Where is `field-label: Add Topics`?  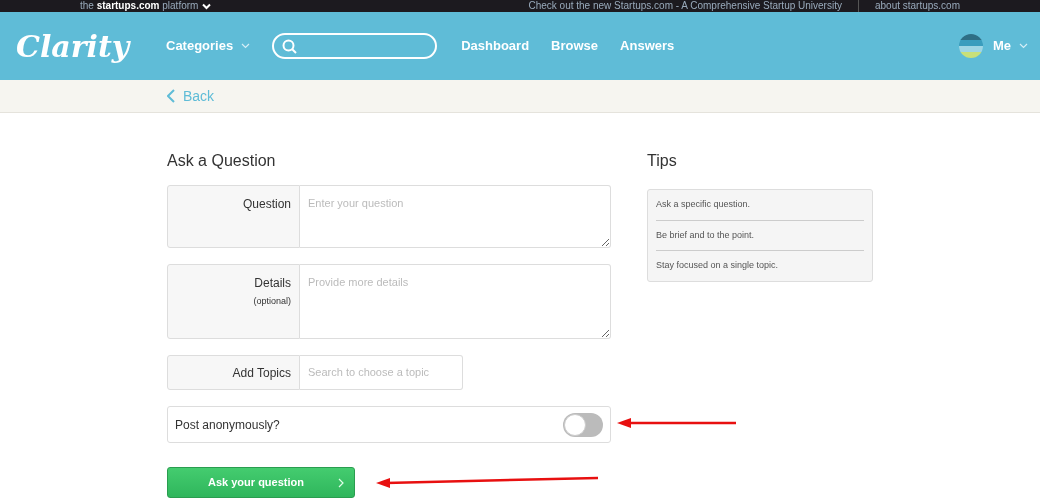
field-label: Add Topics is located at coordinates (261, 373).